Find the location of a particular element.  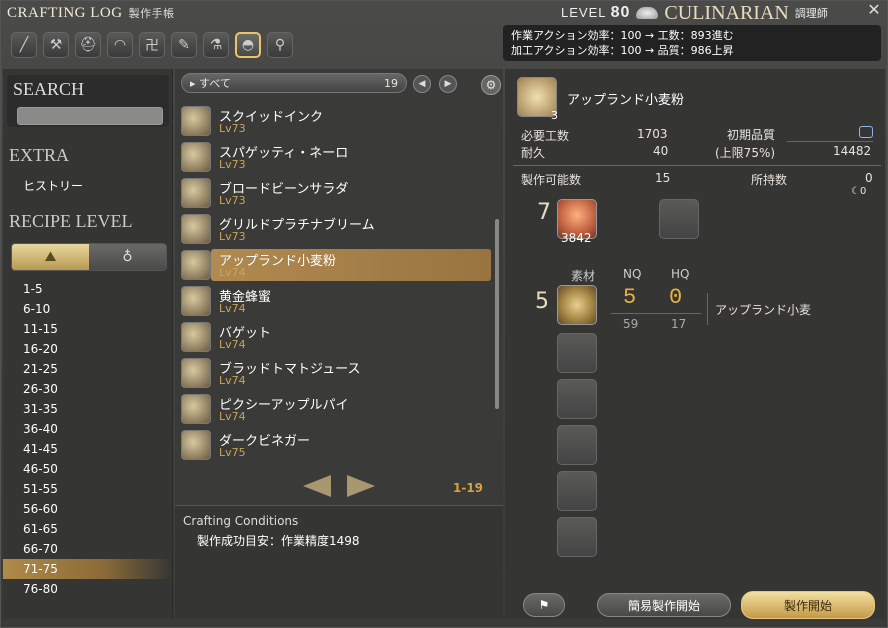

squid-ink-icon is located at coordinates (196, 121).